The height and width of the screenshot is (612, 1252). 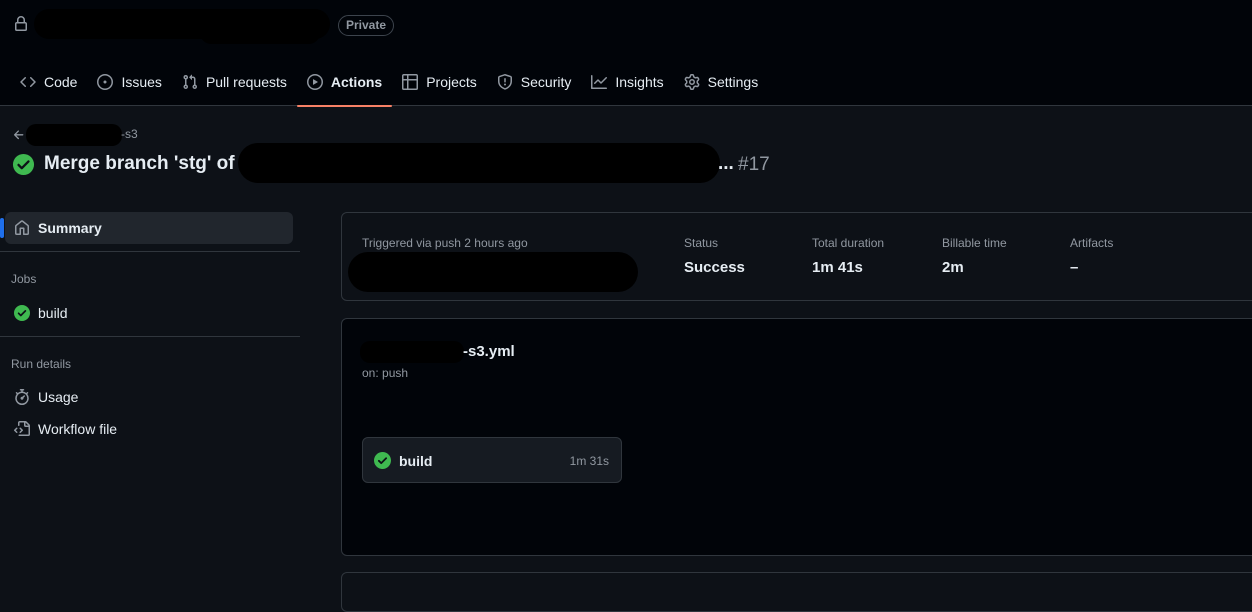 What do you see at coordinates (24, 279) in the screenshot?
I see `jobs-heading: Jobs` at bounding box center [24, 279].